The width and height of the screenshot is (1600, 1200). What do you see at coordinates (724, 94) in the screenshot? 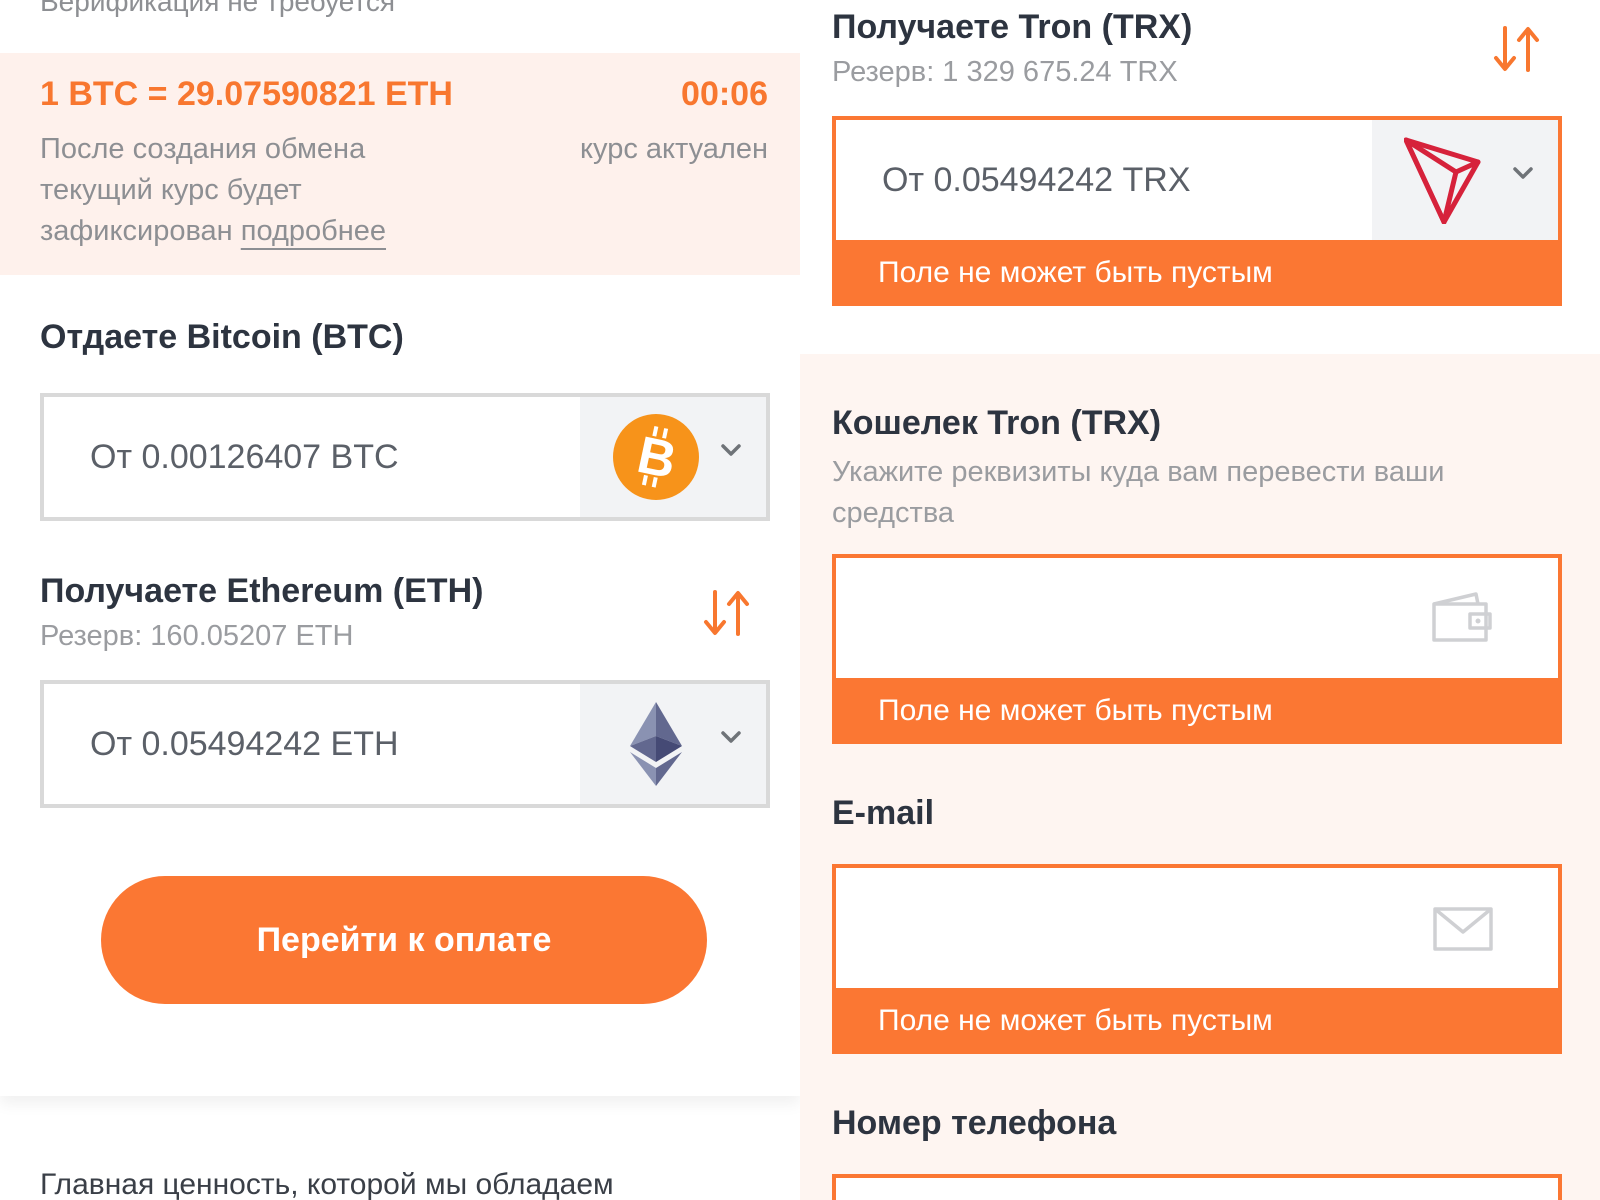
I see `rate-timer: 00:06` at bounding box center [724, 94].